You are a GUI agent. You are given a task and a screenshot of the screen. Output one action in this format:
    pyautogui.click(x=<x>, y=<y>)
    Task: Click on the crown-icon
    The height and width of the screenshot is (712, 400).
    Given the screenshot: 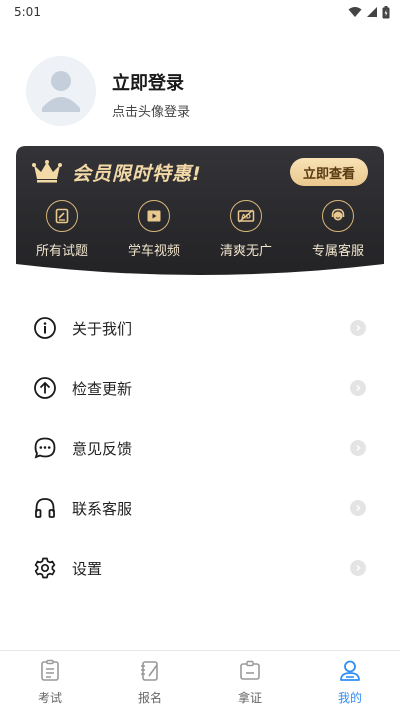 What is the action you would take?
    pyautogui.click(x=47, y=171)
    